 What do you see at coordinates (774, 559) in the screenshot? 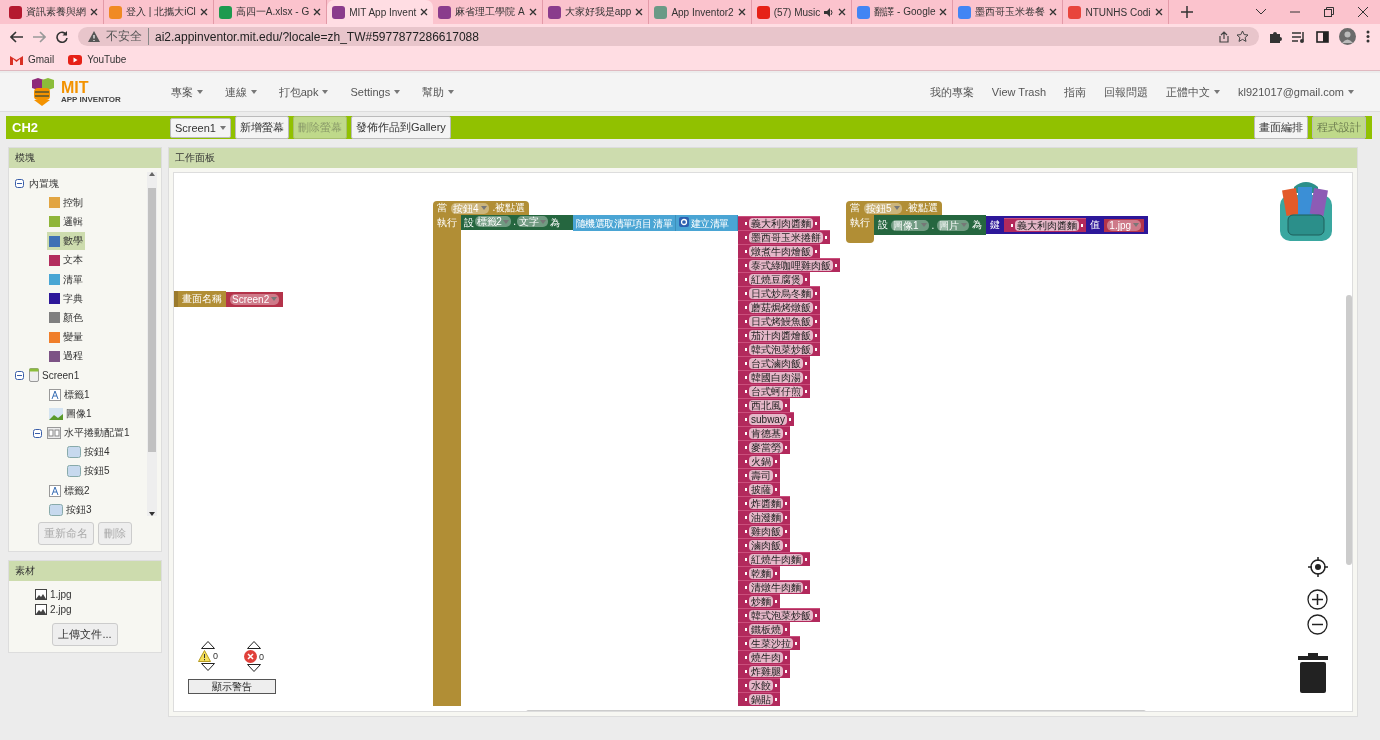
I see `text-block: 紅燒牛肉麵` at bounding box center [774, 559].